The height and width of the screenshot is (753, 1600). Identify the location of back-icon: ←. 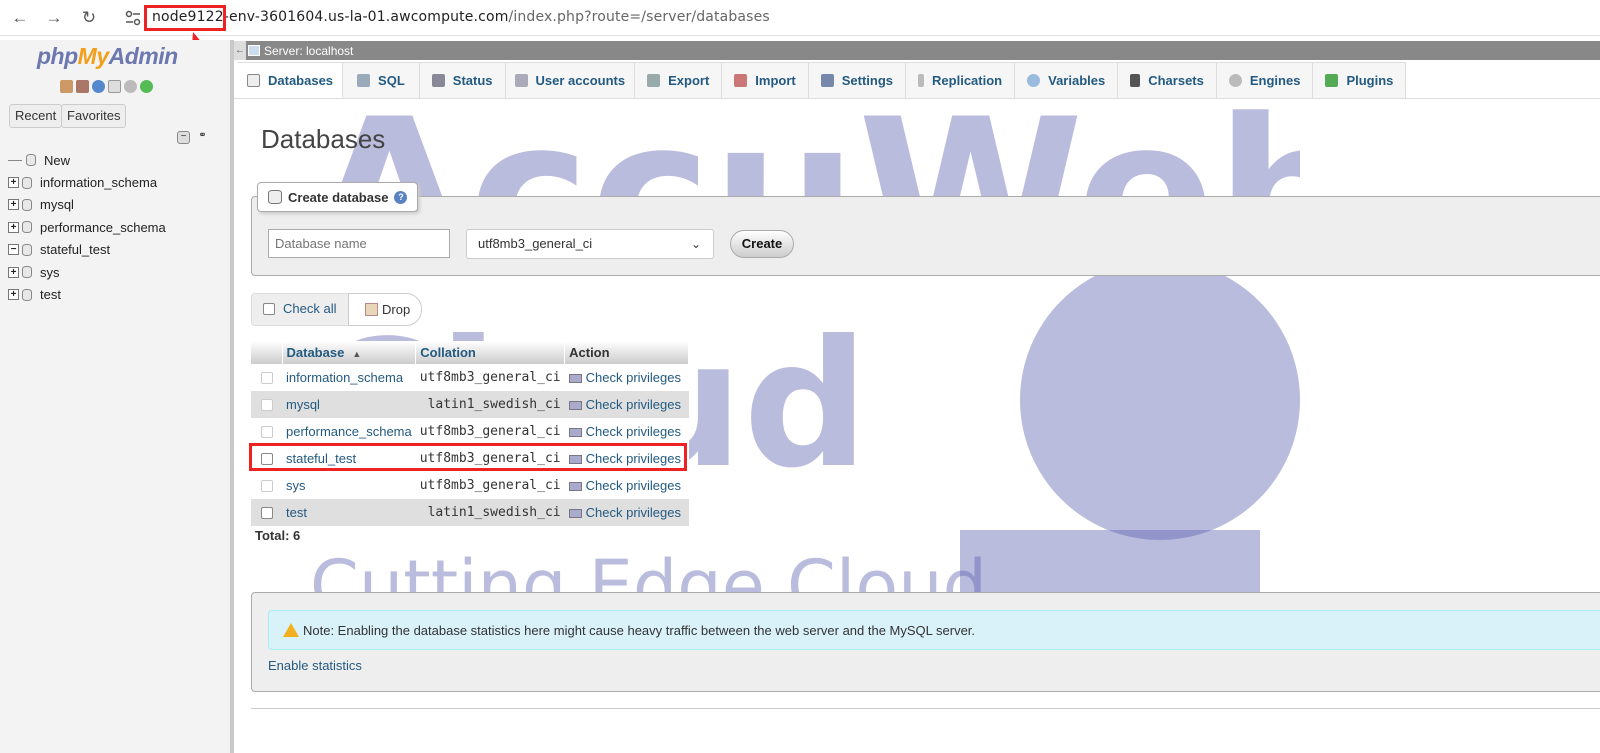
(20, 18).